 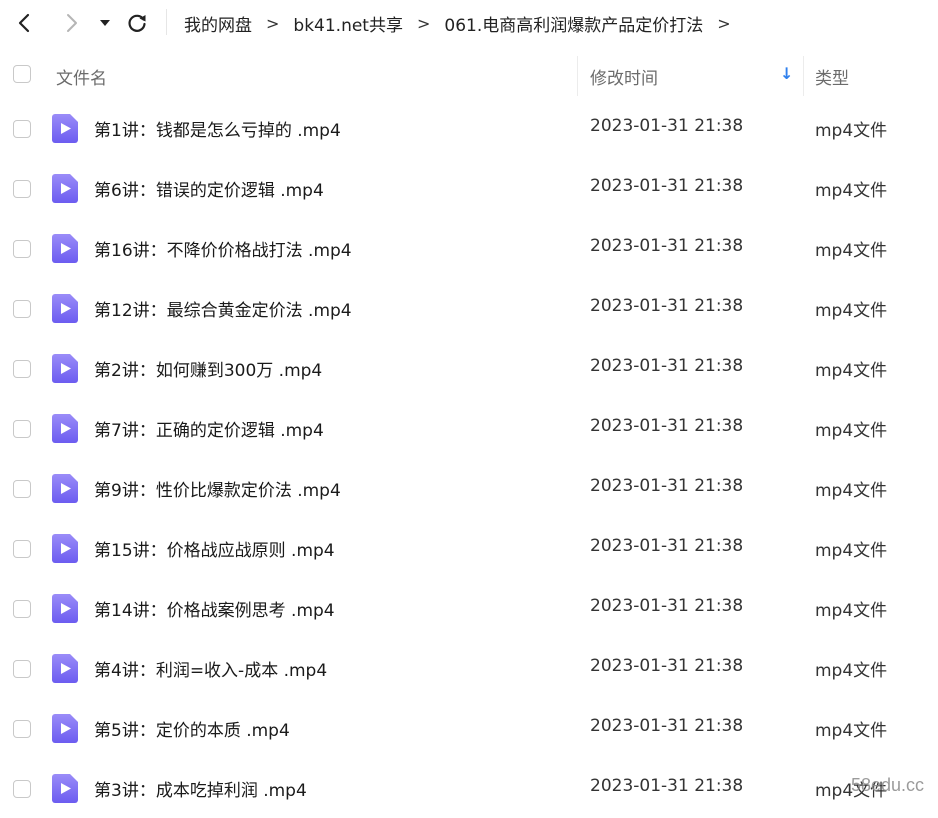 What do you see at coordinates (223, 248) in the screenshot?
I see `file-name: 第16讲：不降价价格战打法 .mp4` at bounding box center [223, 248].